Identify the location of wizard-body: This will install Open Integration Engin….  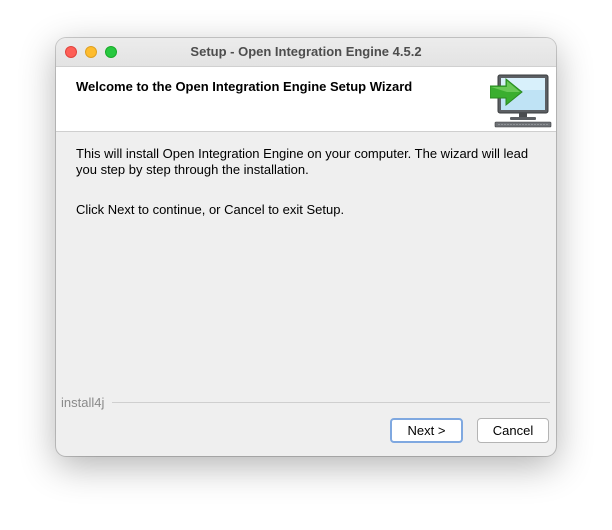
(308, 182).